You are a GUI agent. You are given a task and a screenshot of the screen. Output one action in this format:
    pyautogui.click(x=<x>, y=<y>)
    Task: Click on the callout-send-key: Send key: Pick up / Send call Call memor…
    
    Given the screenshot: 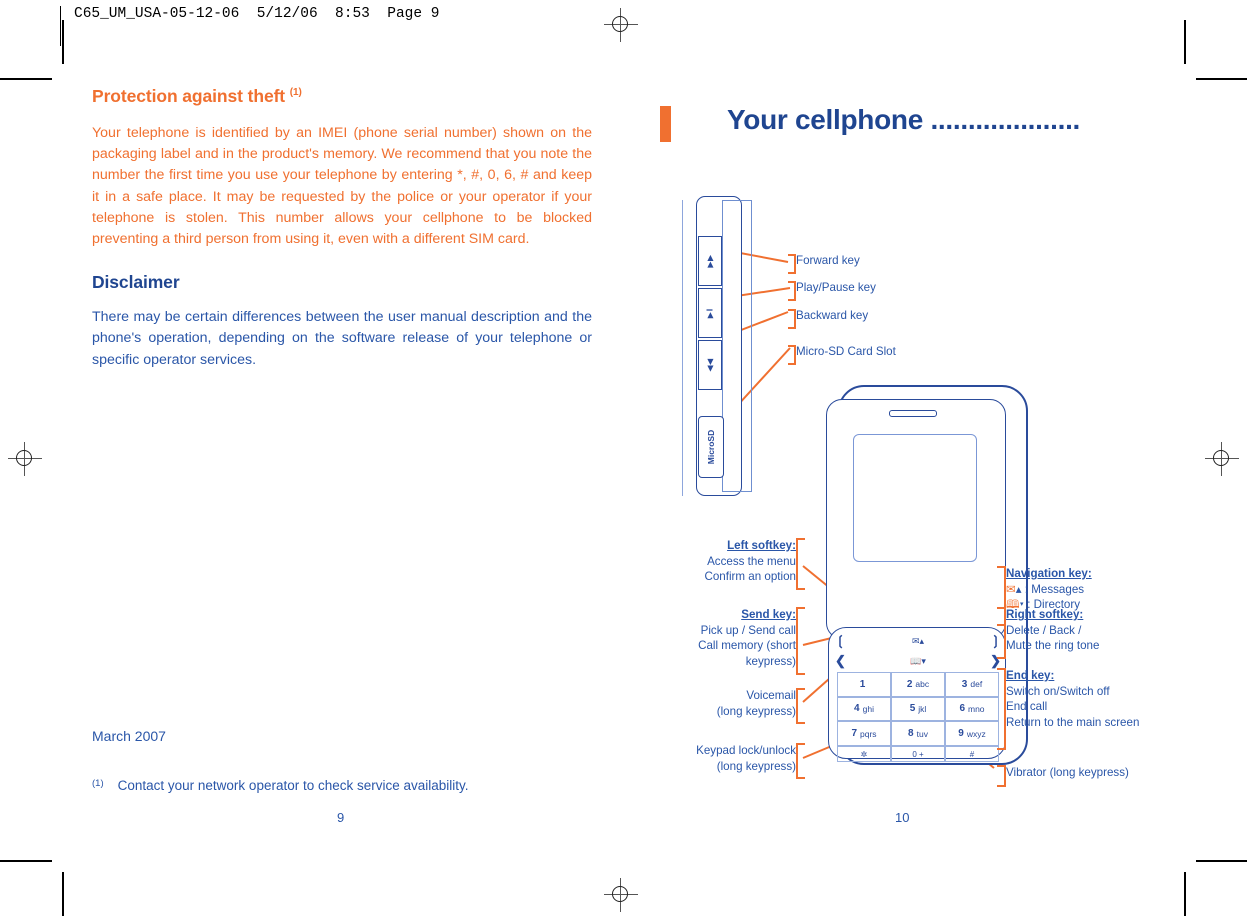 What is the action you would take?
    pyautogui.click(x=728, y=638)
    